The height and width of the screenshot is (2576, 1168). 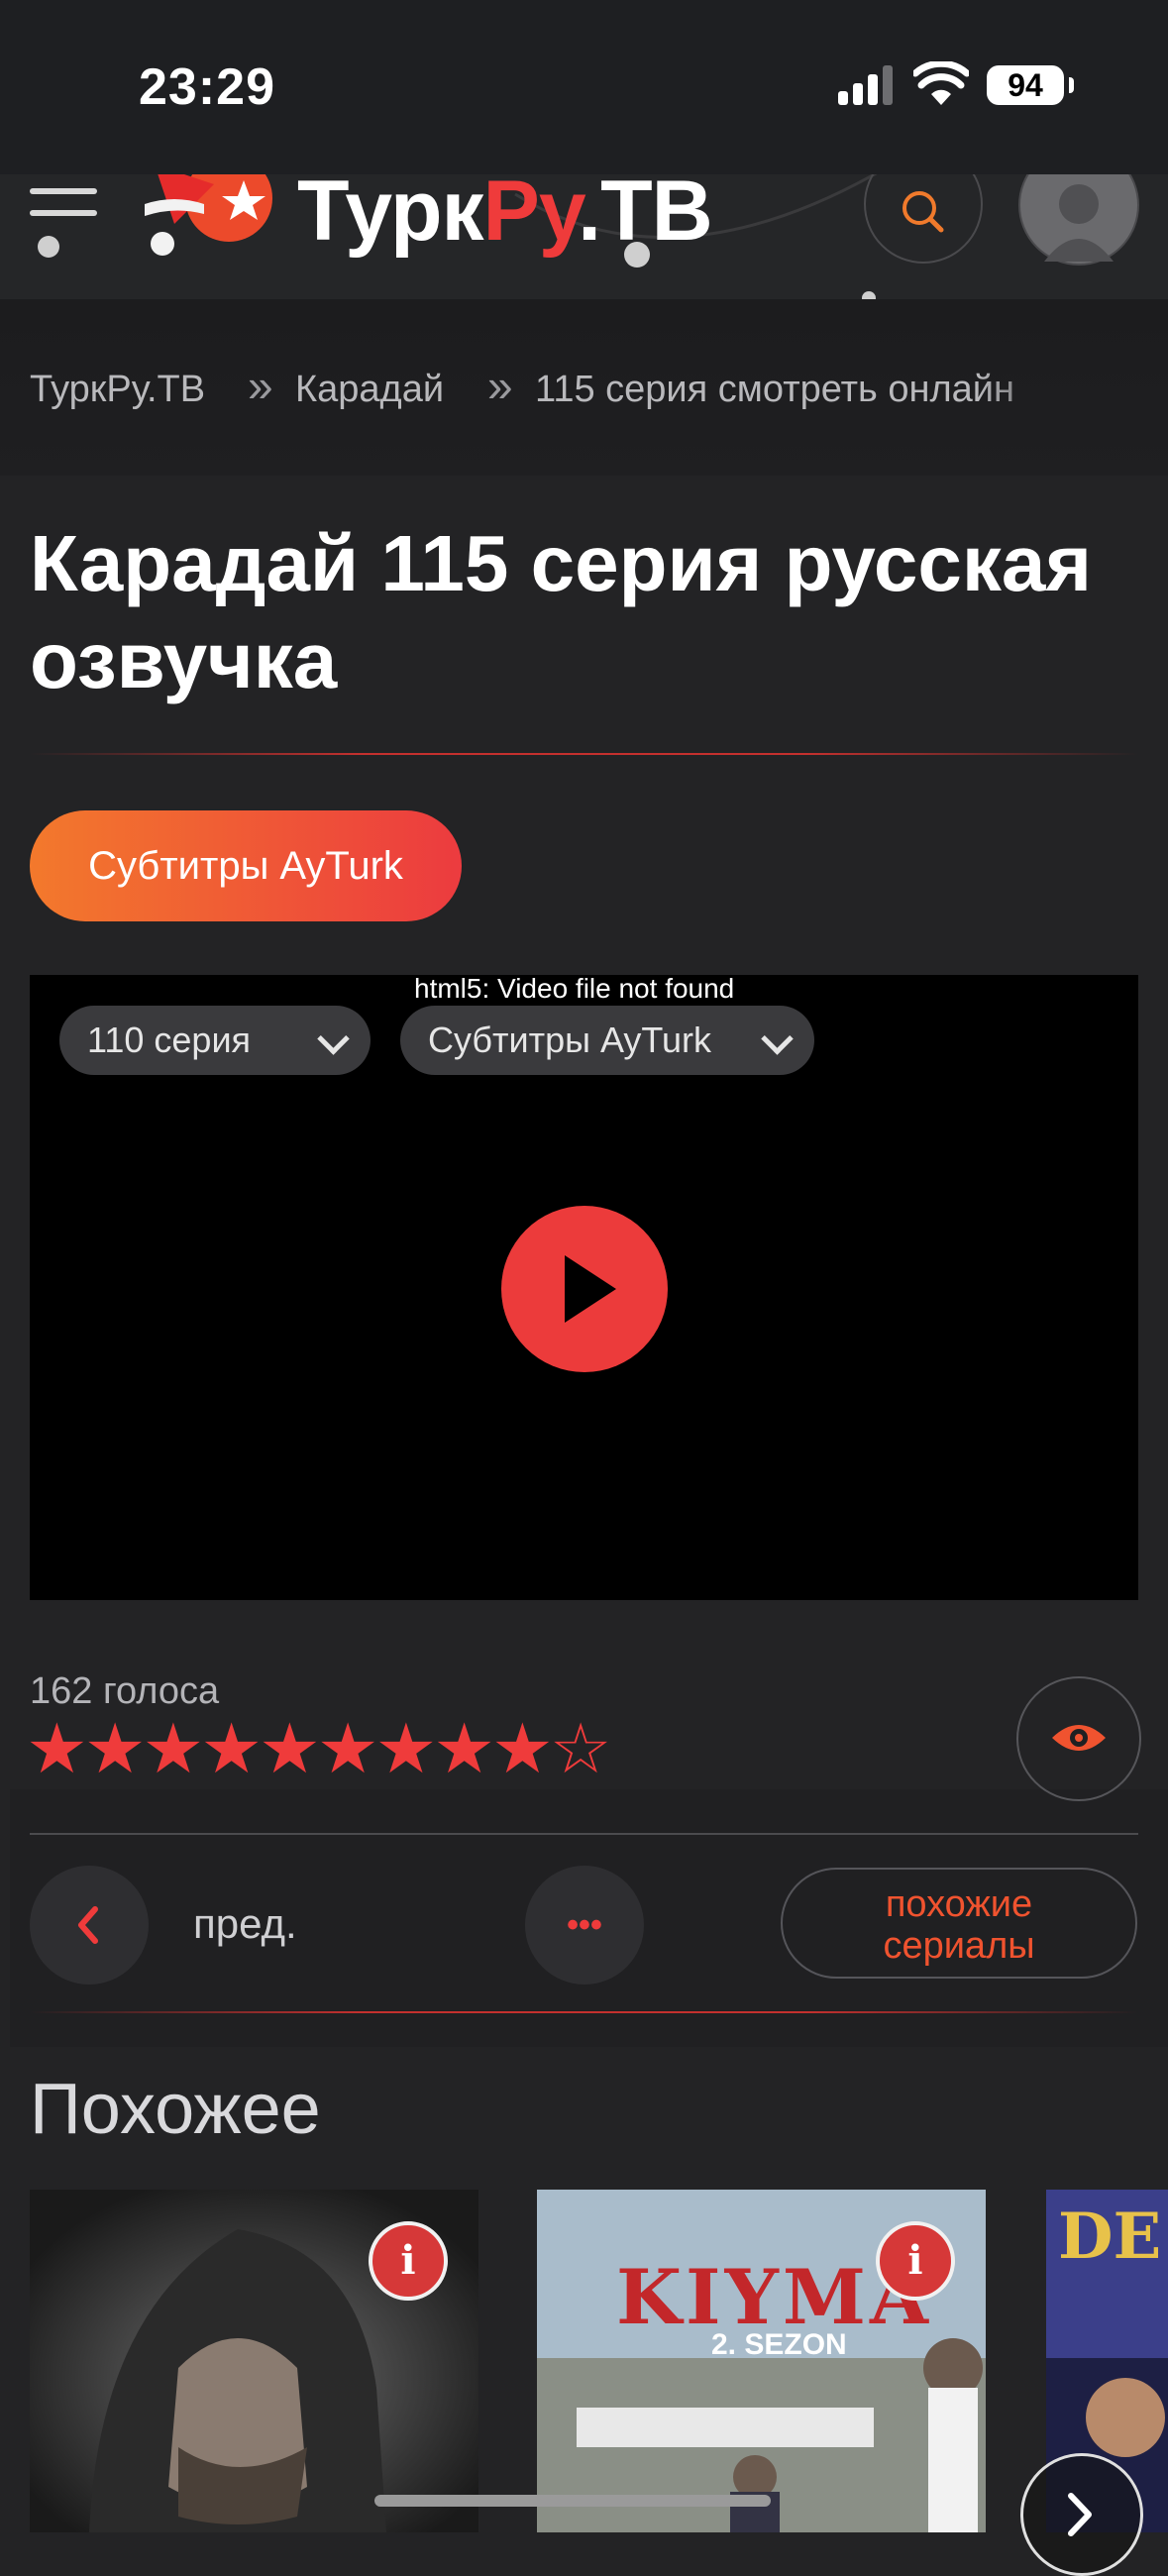 What do you see at coordinates (645, 217) in the screenshot?
I see `logo-text-part: .ТВ` at bounding box center [645, 217].